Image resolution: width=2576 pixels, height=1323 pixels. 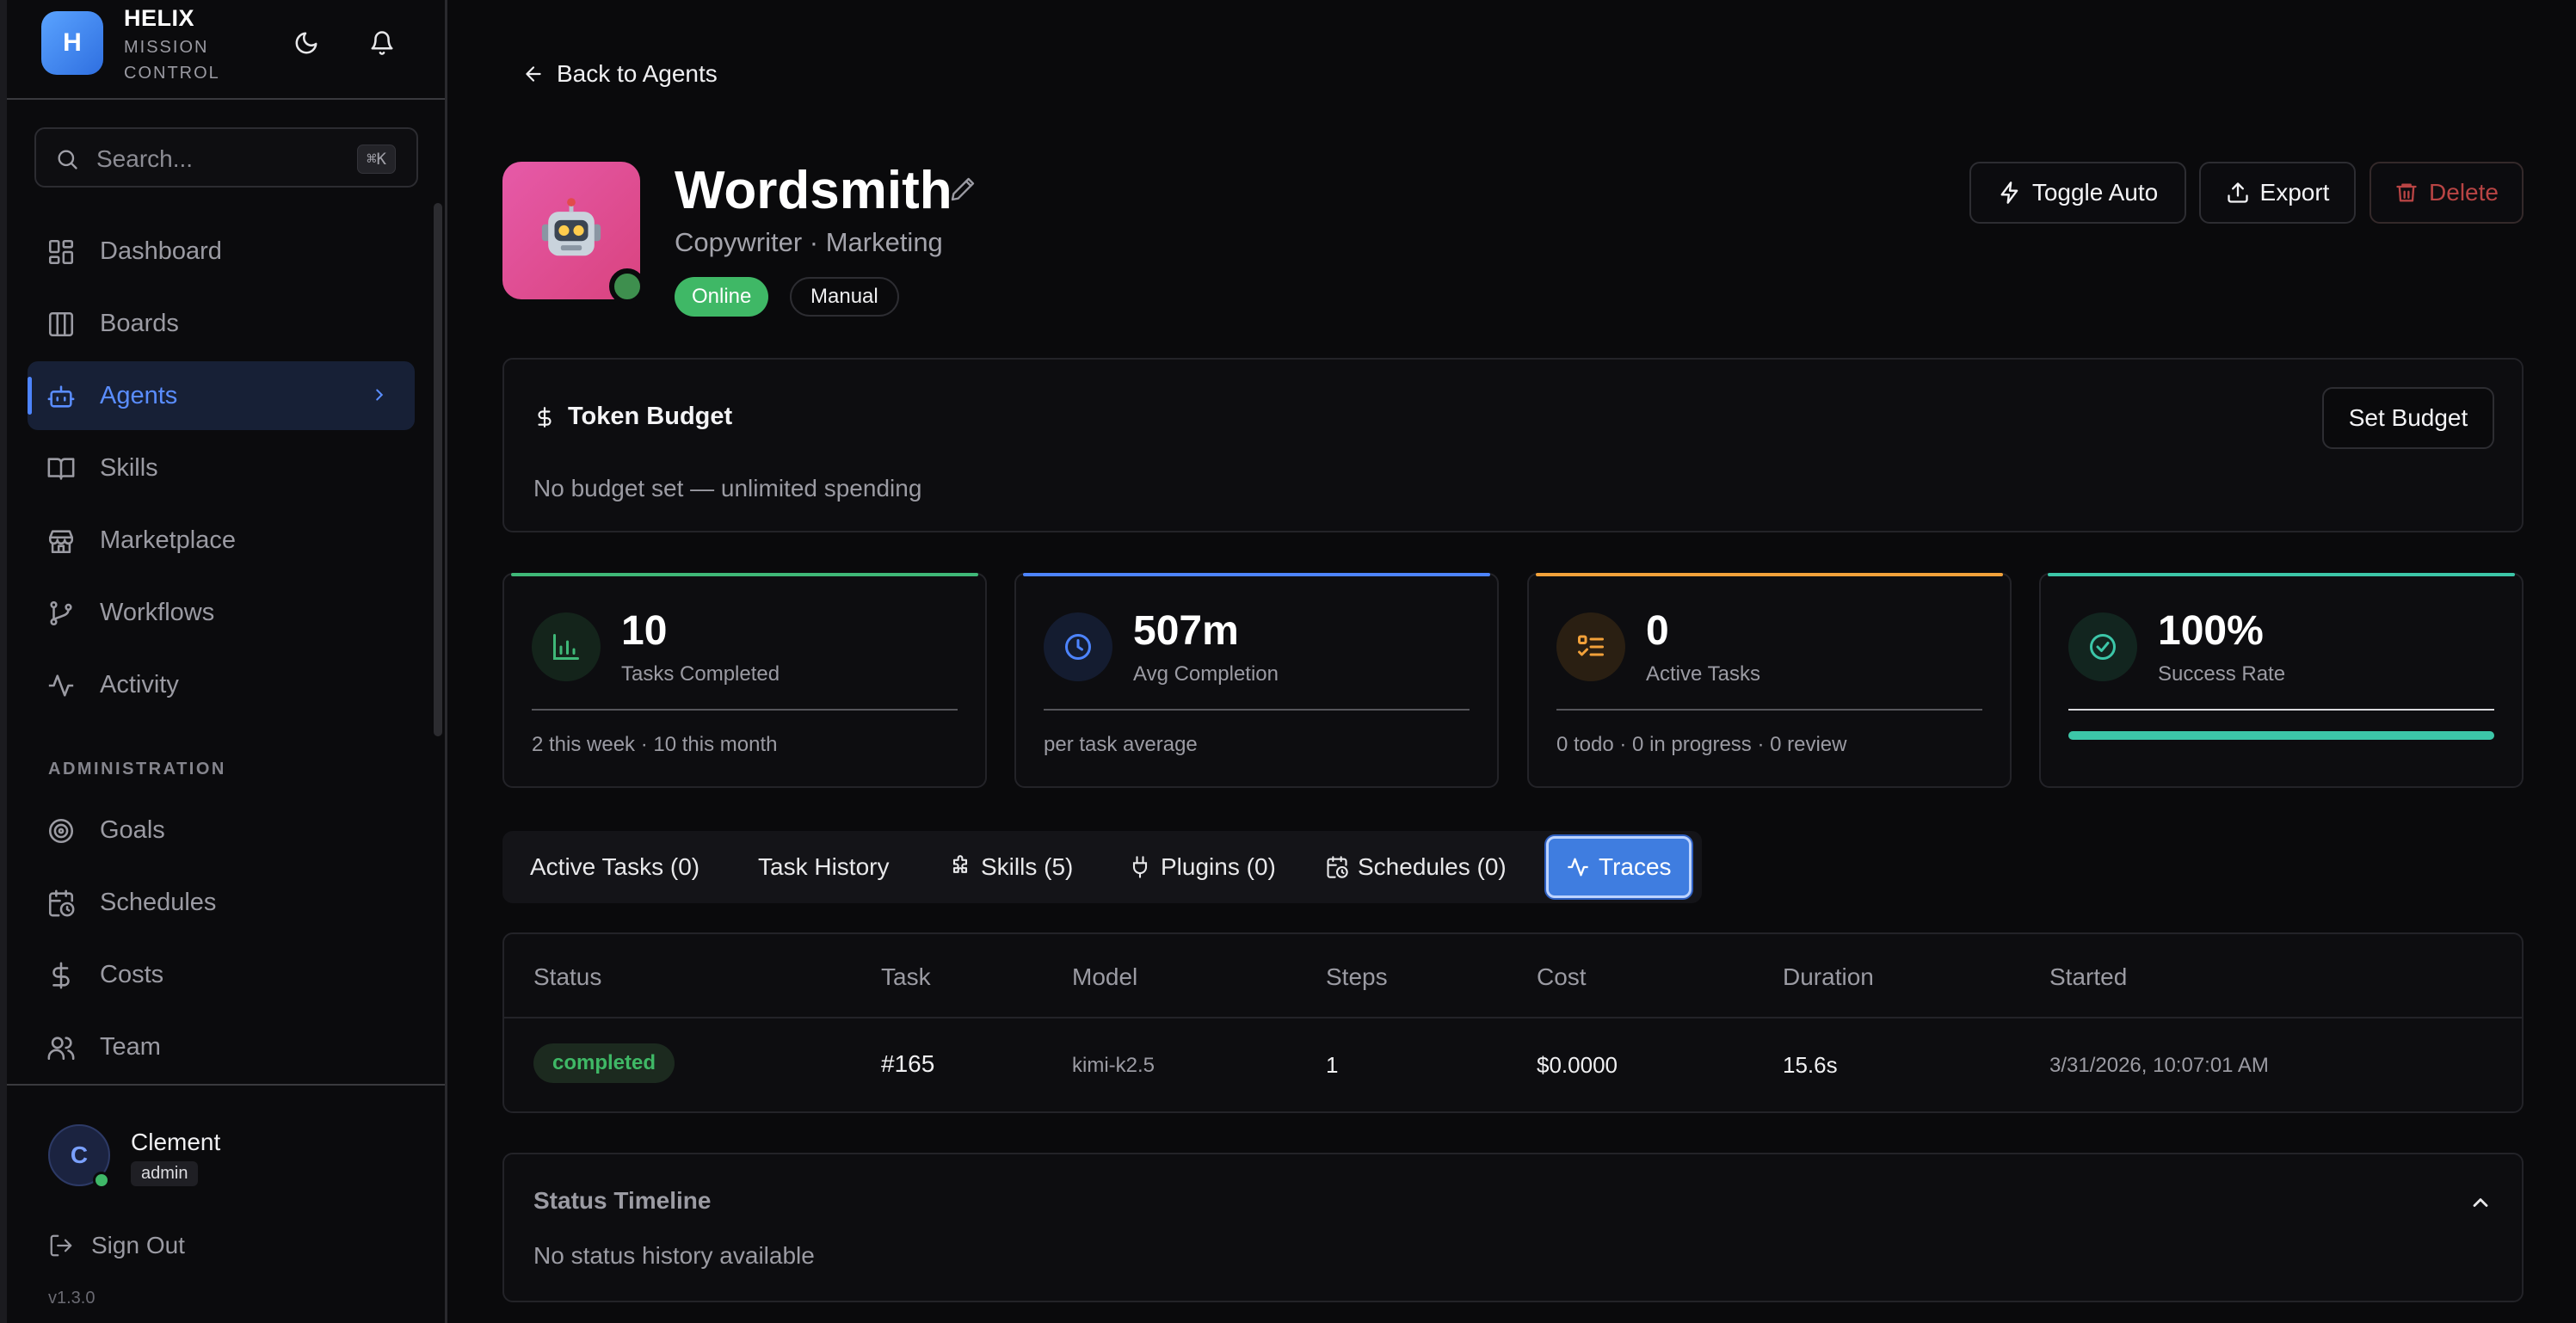 I want to click on column-header: Status, so click(x=567, y=977).